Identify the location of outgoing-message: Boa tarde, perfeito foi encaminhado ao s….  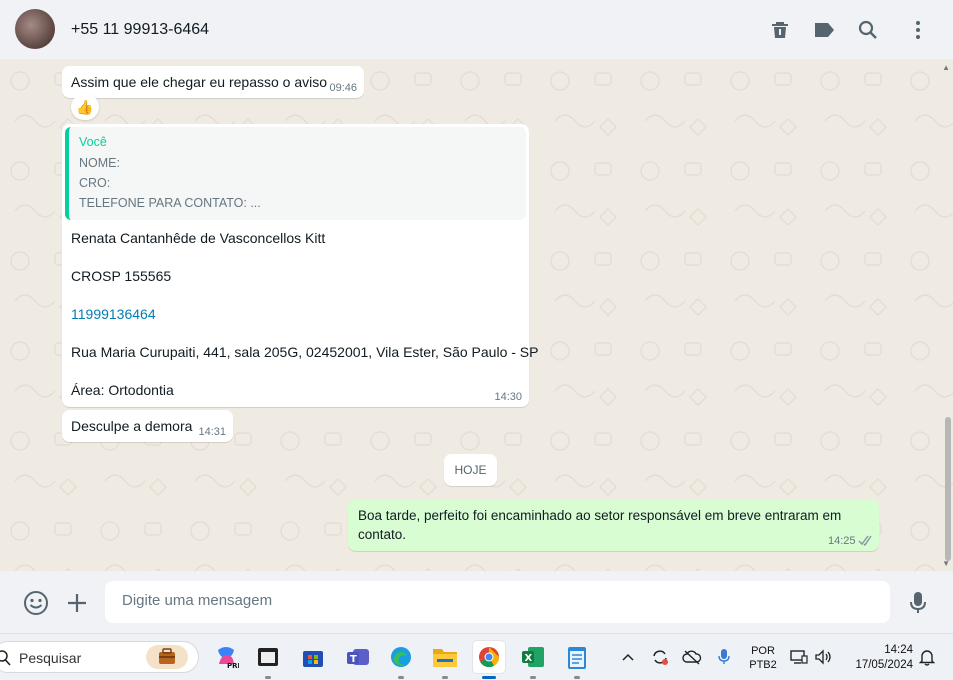
(613, 525).